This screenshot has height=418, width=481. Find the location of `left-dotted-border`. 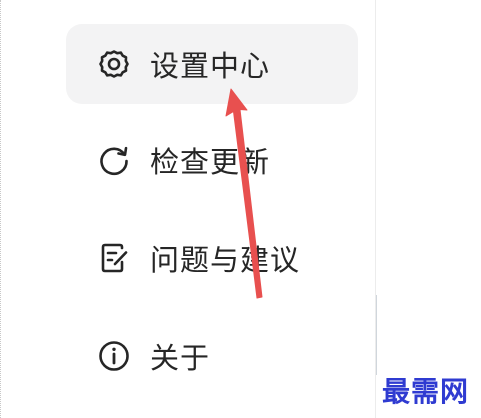

left-dotted-border is located at coordinates (0, 209).